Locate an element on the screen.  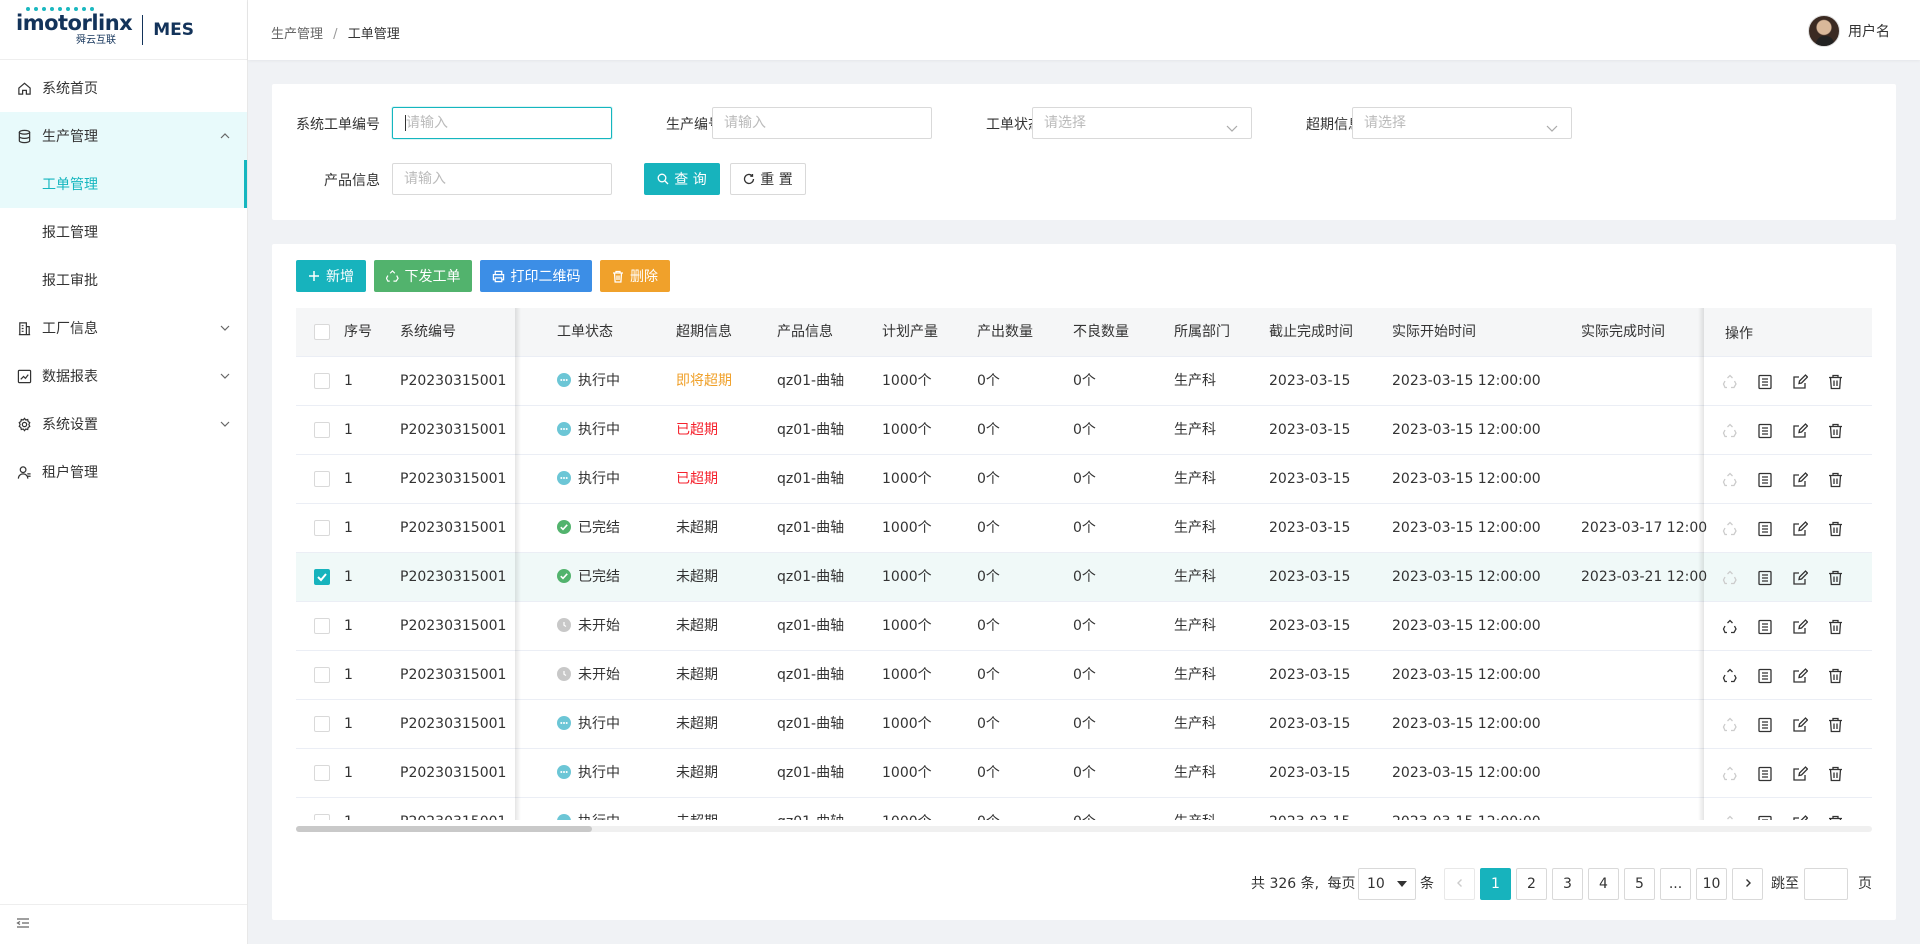
select-all-checkbox is located at coordinates (322, 332).